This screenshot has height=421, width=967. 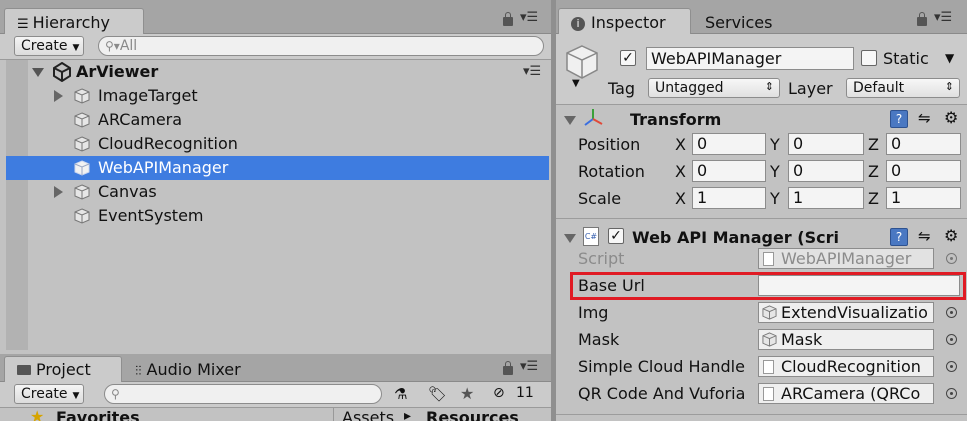 What do you see at coordinates (37, 414) in the screenshot?
I see `favorites-star-icon: ★` at bounding box center [37, 414].